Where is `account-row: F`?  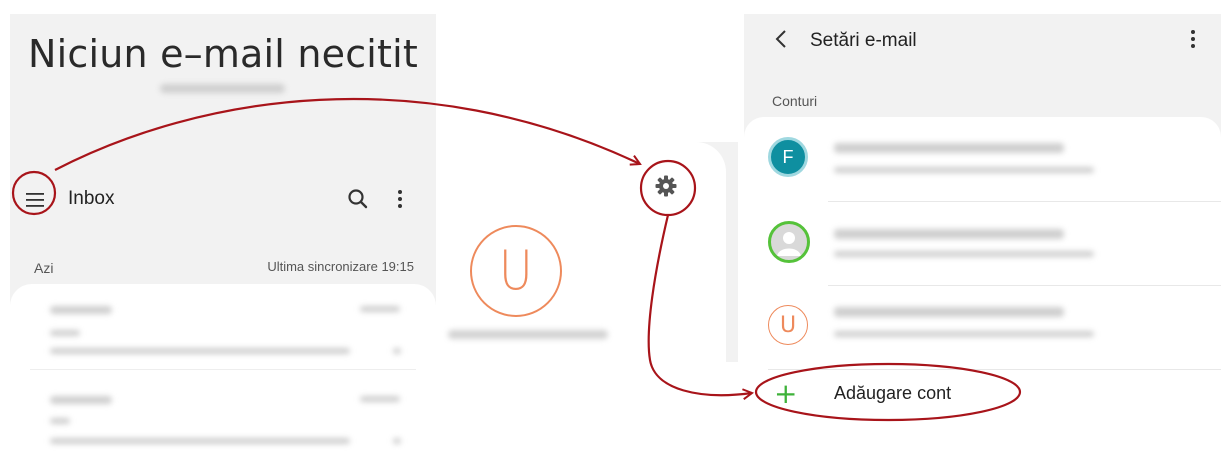 account-row: F is located at coordinates (982, 158).